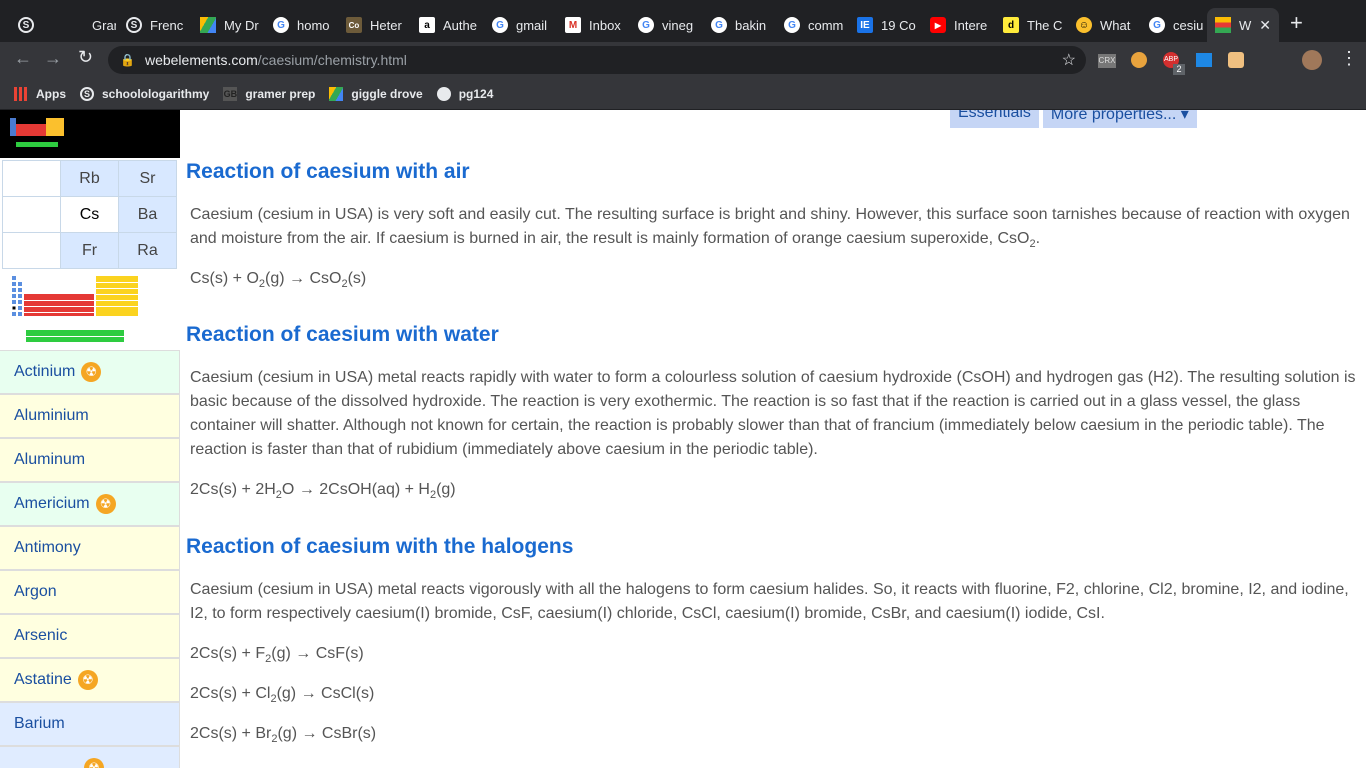 The height and width of the screenshot is (768, 1366). What do you see at coordinates (90, 724) in the screenshot?
I see `sidebar-item-barium: Barium` at bounding box center [90, 724].